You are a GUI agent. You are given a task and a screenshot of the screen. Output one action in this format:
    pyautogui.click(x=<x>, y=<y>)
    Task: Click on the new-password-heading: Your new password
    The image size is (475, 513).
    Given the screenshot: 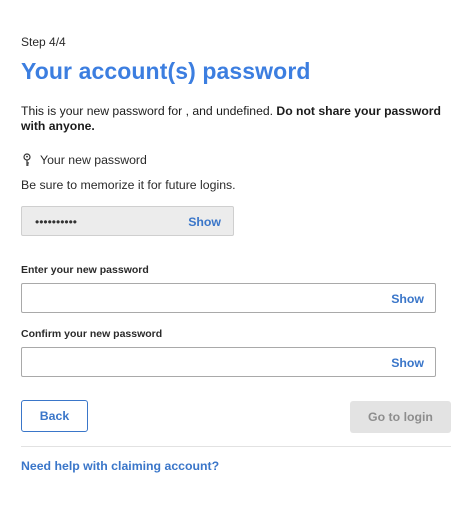 What is the action you would take?
    pyautogui.click(x=93, y=160)
    